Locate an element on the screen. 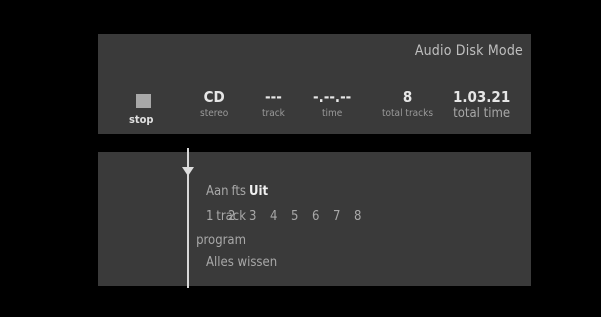  track-label: track is located at coordinates (273, 113).